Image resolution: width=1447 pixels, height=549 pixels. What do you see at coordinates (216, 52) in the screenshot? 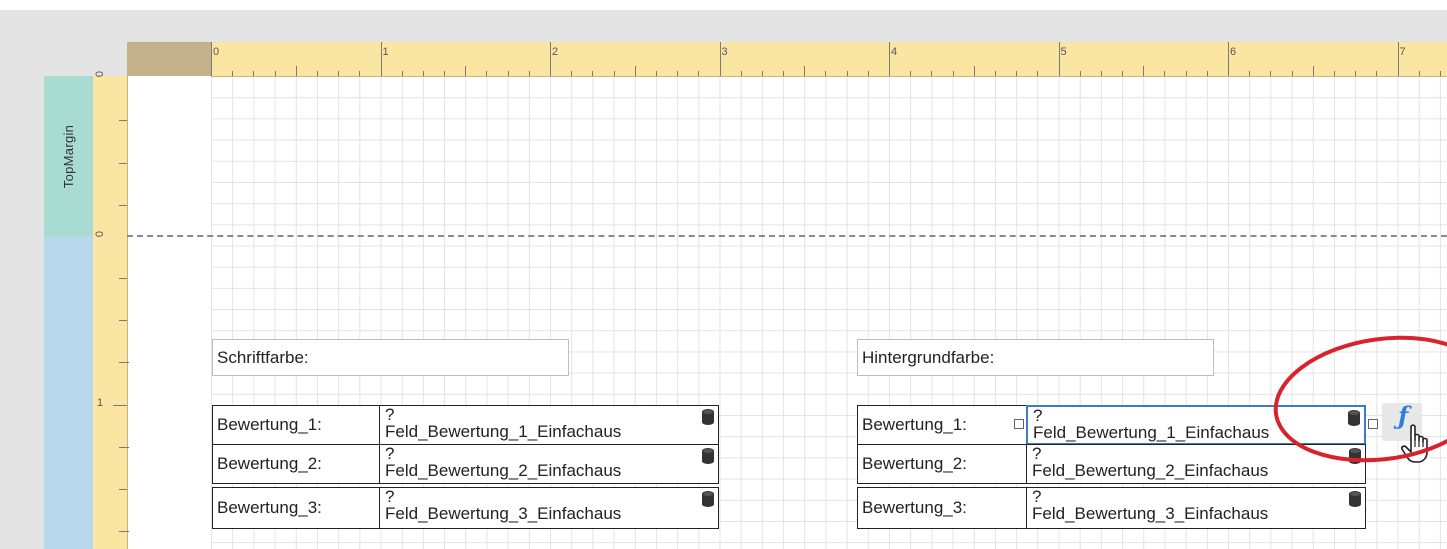
I see `h-ruler-number: 0` at bounding box center [216, 52].